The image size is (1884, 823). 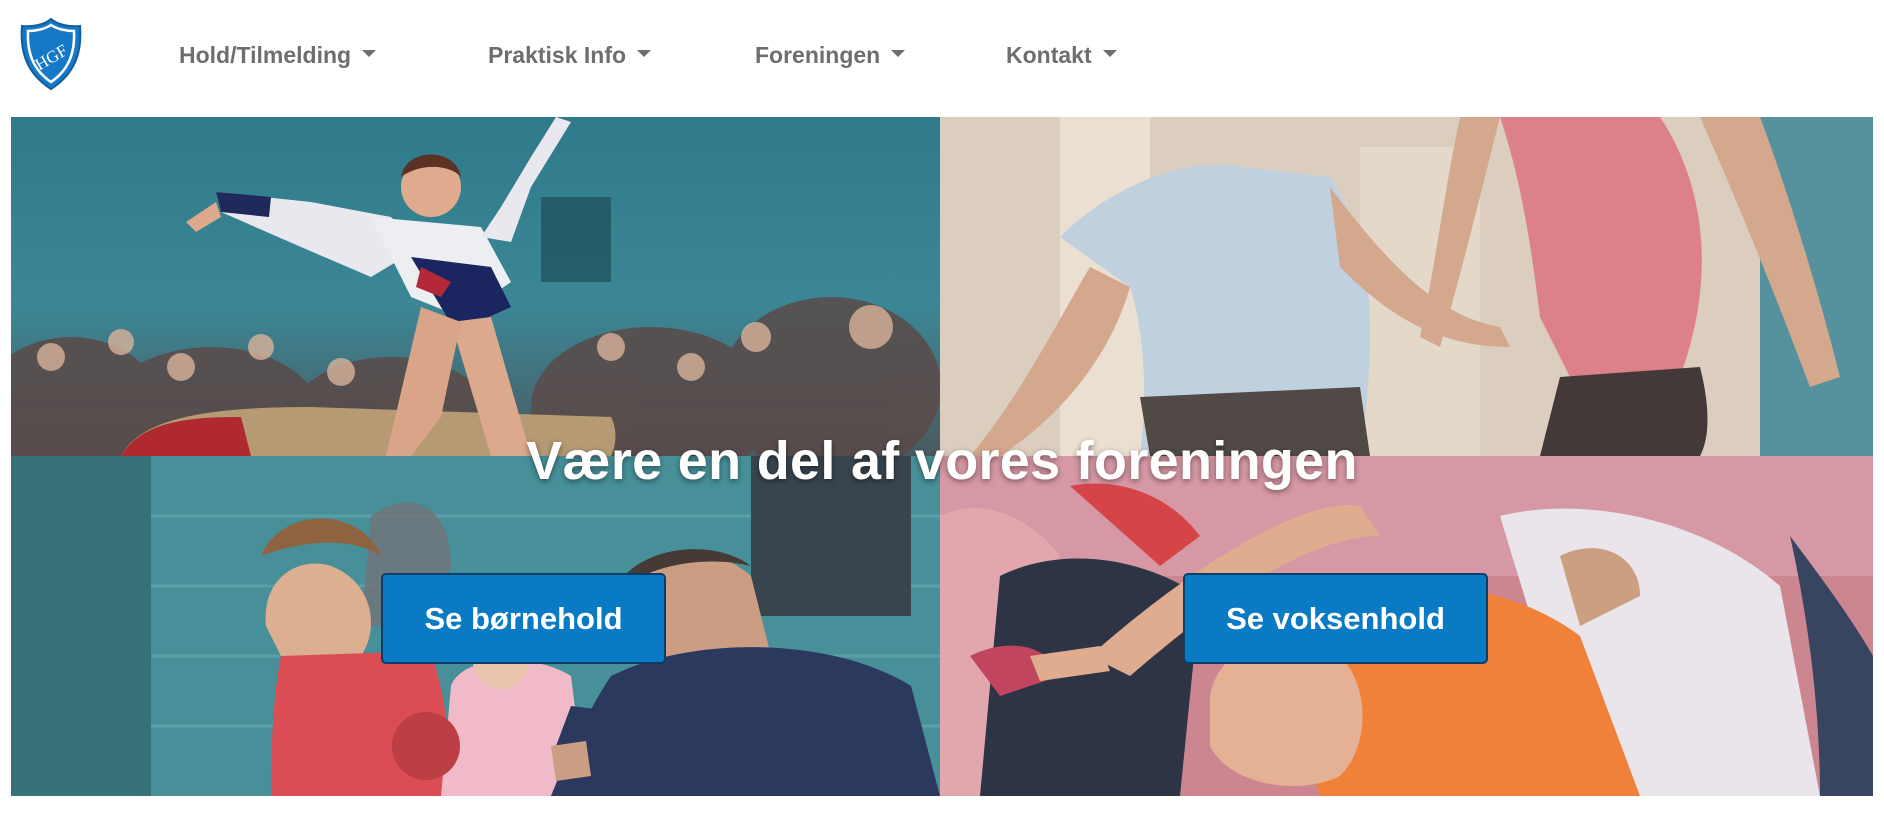 I want to click on shield-logo-icon: HGF, so click(x=51, y=54).